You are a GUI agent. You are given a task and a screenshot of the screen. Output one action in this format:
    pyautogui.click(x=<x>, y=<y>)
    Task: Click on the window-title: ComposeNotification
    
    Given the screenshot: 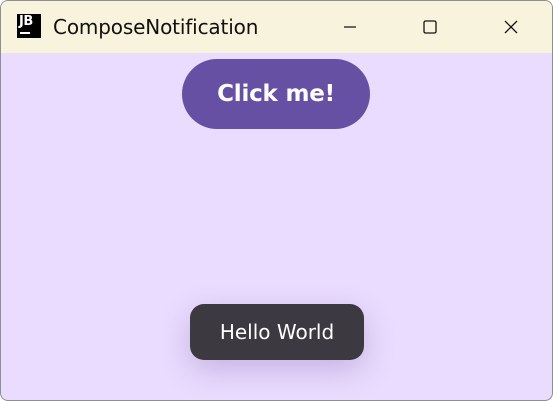 What is the action you would take?
    pyautogui.click(x=156, y=27)
    